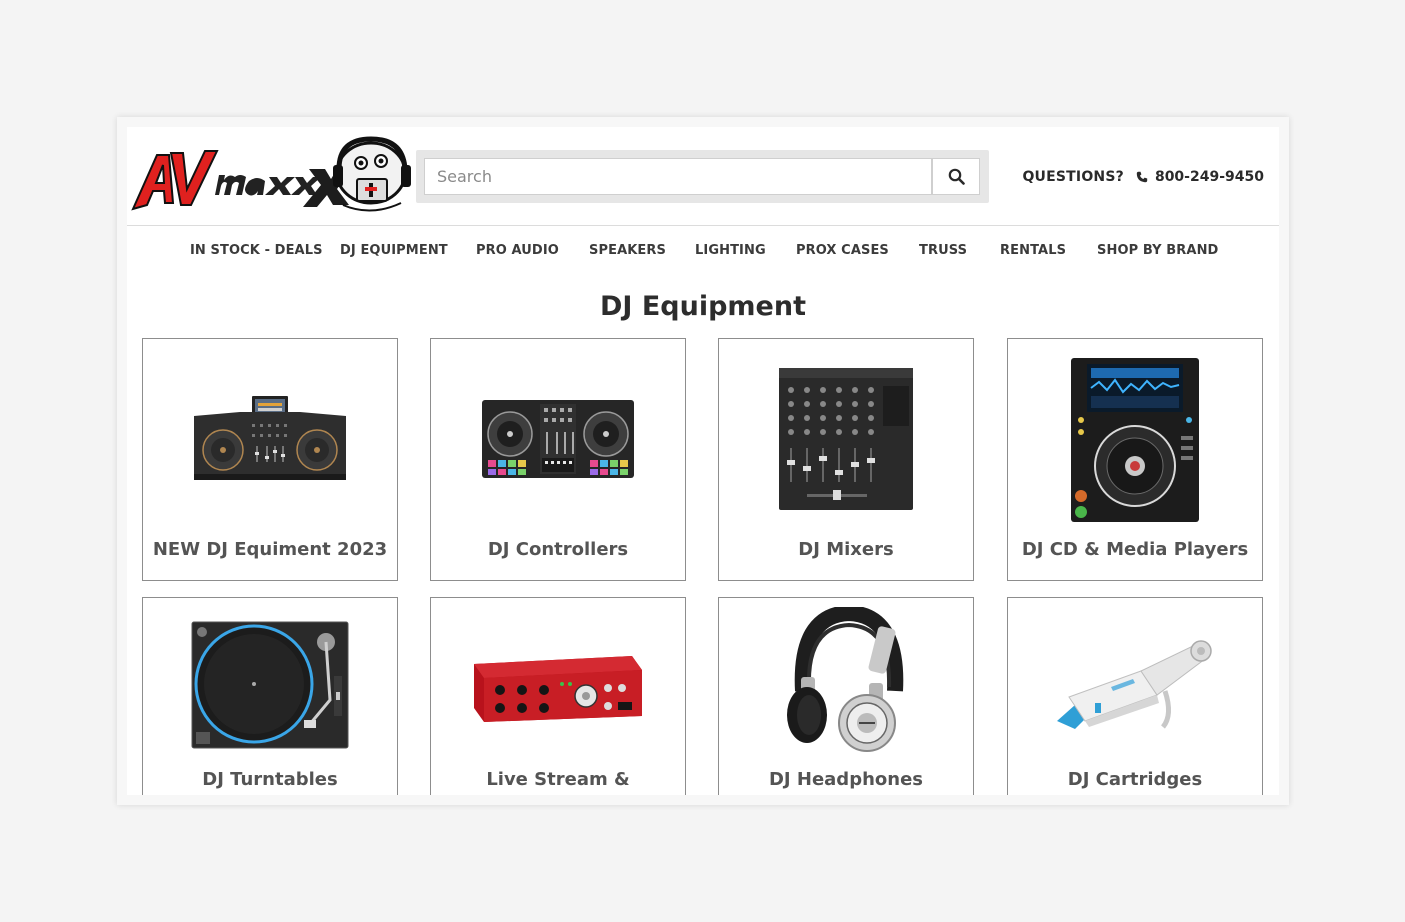  What do you see at coordinates (517, 250) in the screenshot?
I see `nav-item-pro-audio: PRO AUDIO` at bounding box center [517, 250].